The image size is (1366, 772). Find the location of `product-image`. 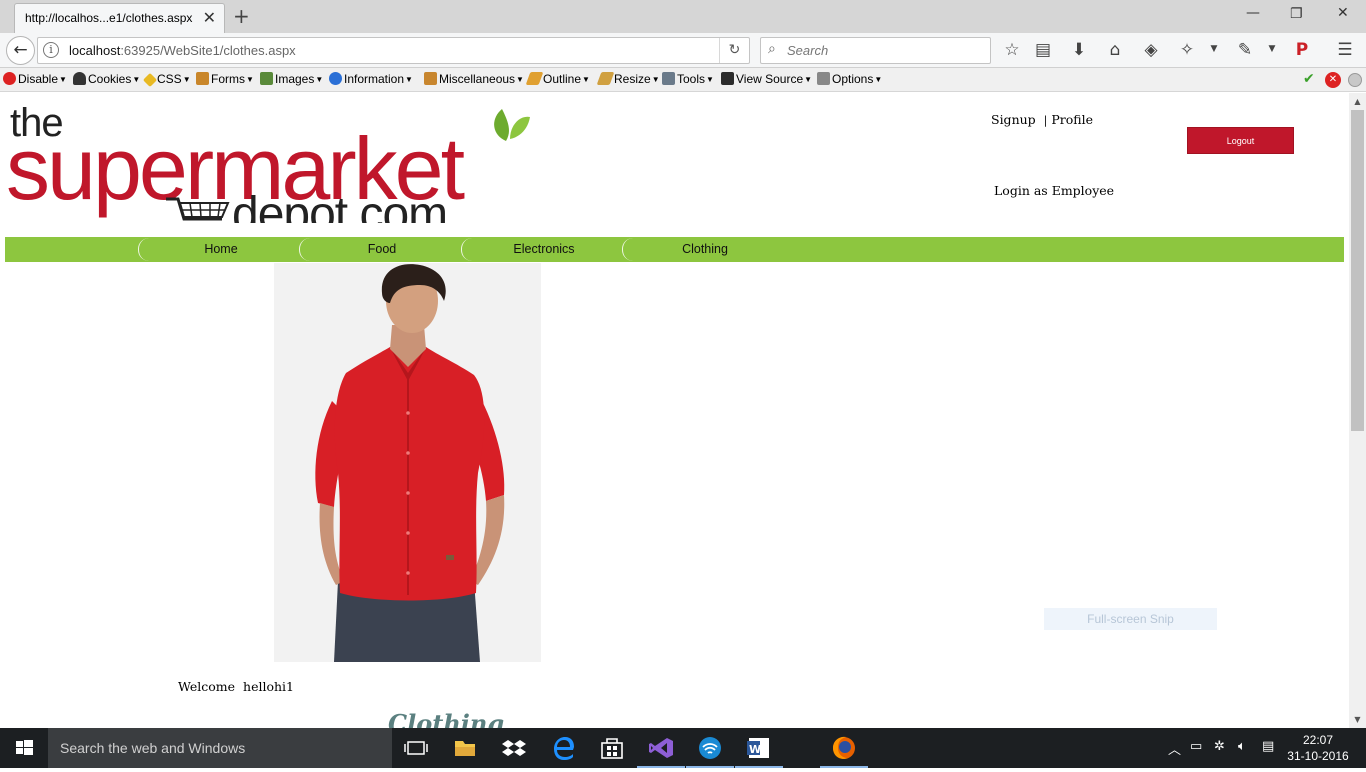

product-image is located at coordinates (407, 462).